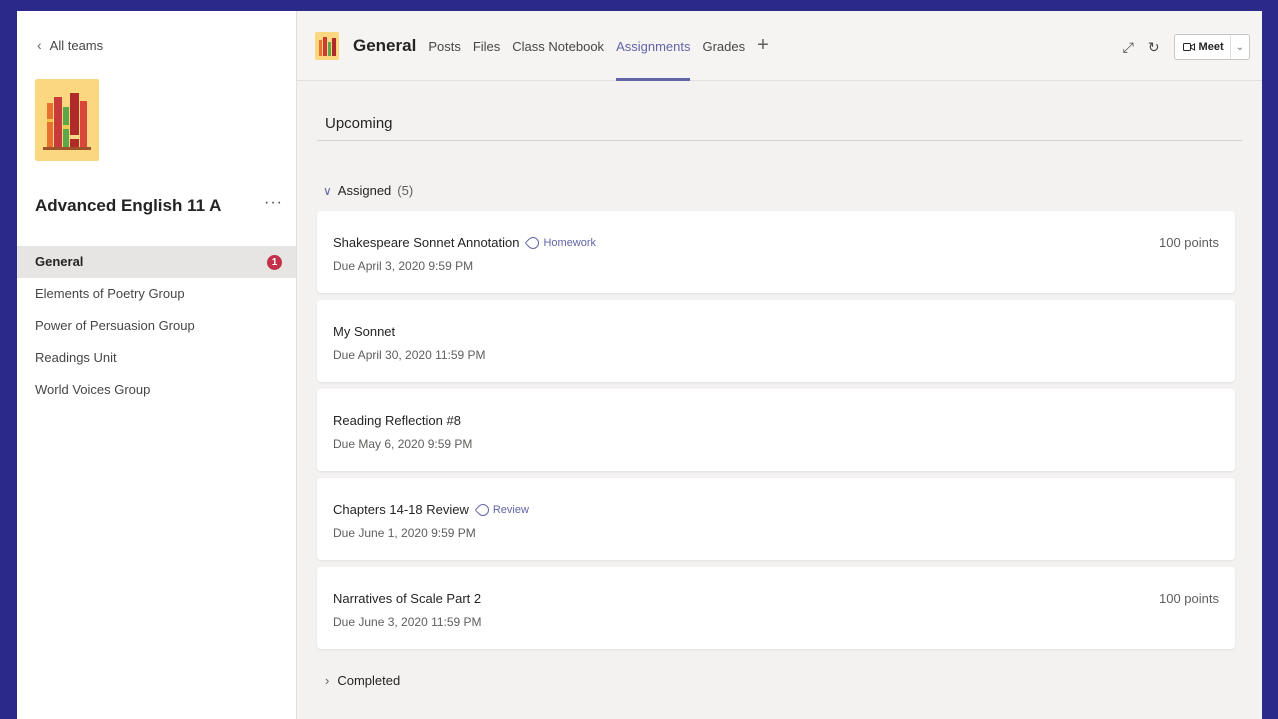  I want to click on tab-files: Files, so click(486, 46).